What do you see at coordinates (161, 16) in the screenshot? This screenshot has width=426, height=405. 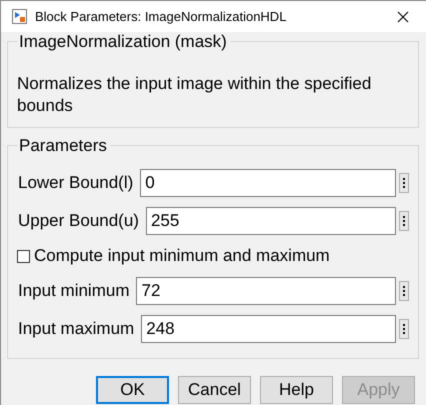 I see `window-title: Block Parameters: ImageNormalizationHDL` at bounding box center [161, 16].